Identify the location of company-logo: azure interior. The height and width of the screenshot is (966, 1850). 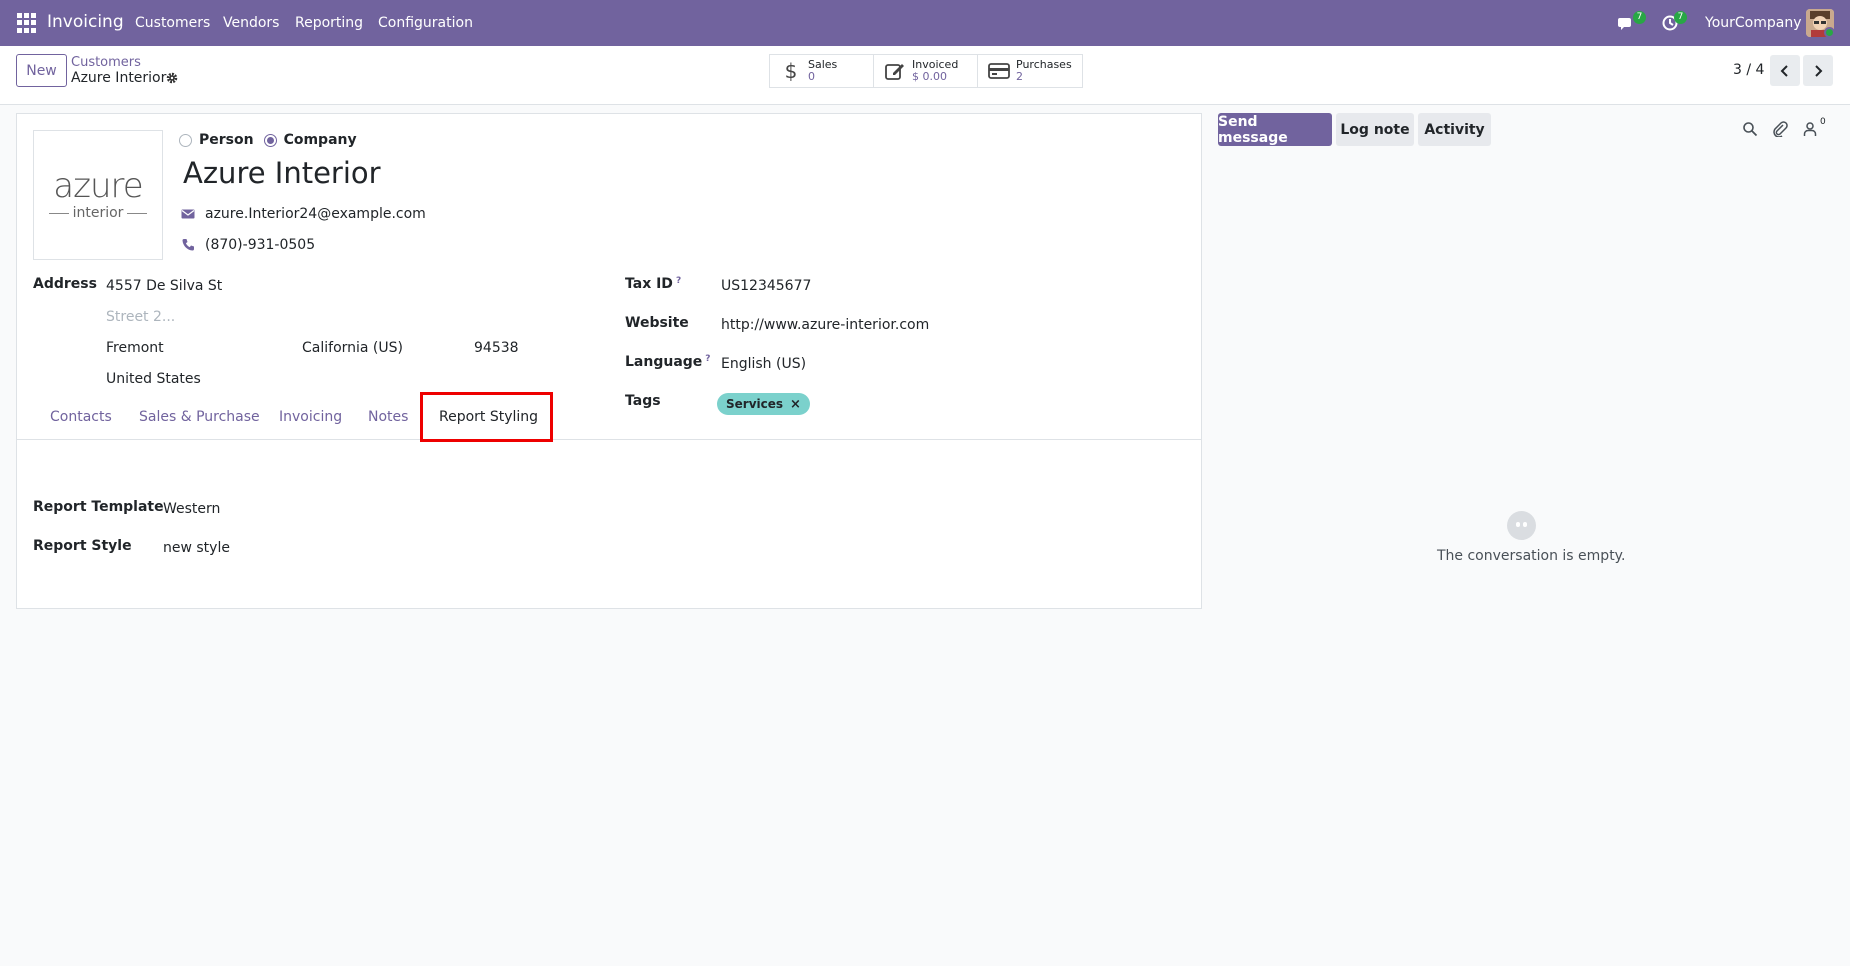
(98, 195).